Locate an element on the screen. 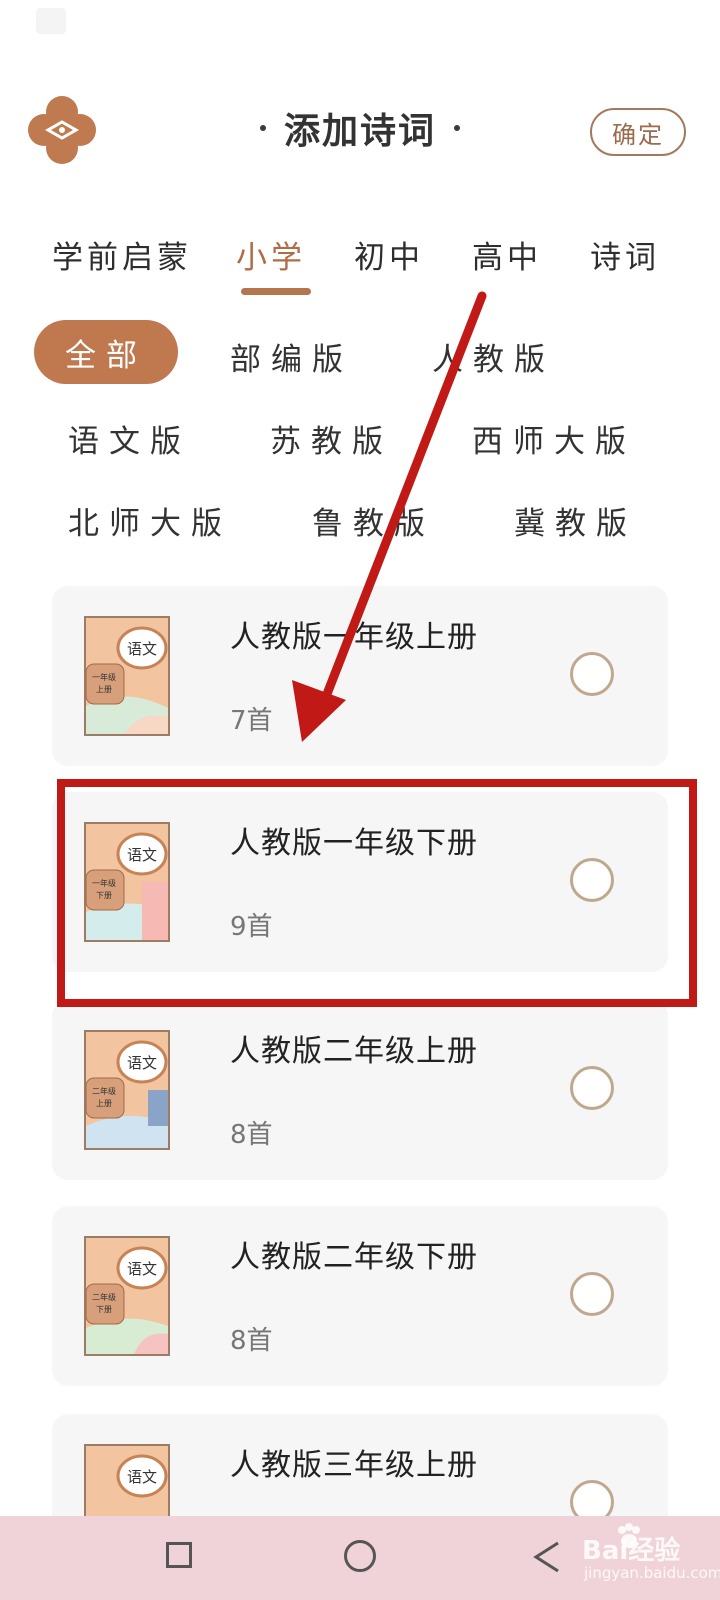 The height and width of the screenshot is (1600, 720). app-logo-icon is located at coordinates (62, 130).